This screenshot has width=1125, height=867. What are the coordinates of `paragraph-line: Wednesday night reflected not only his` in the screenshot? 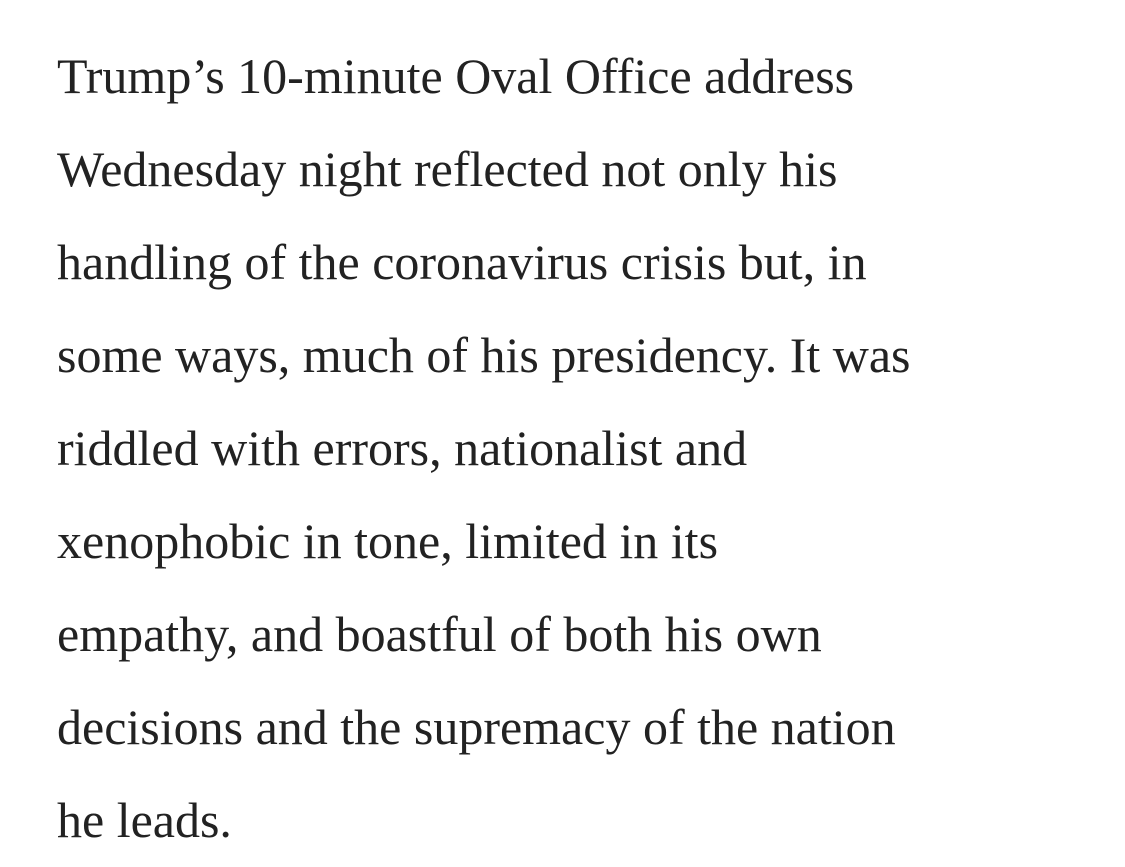 It's located at (447, 169).